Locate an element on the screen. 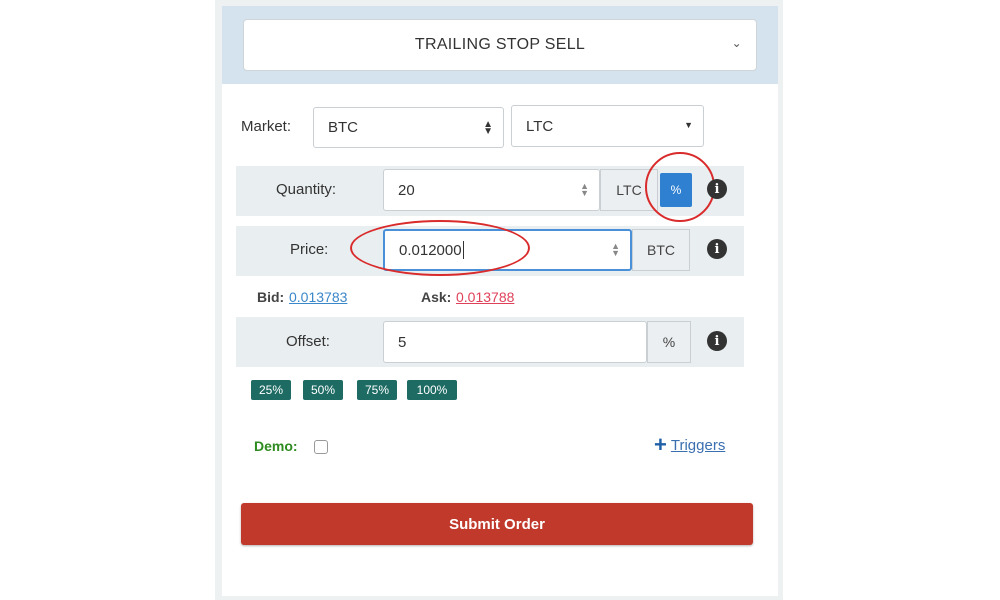  annotation-circle-price is located at coordinates (440, 248).